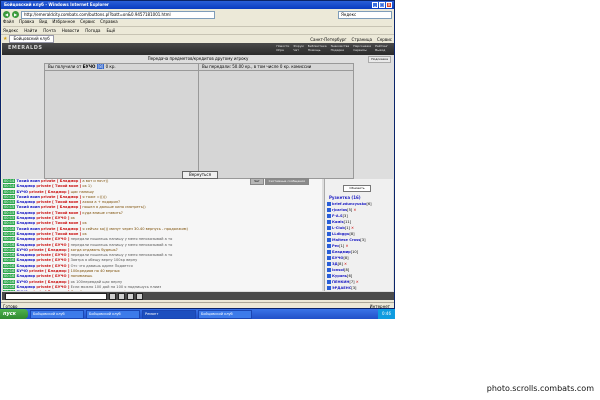 Image resolution: width=600 pixels, height=400 pixels. What do you see at coordinates (70, 30) in the screenshot?
I see `link-news: Новости` at bounding box center [70, 30].